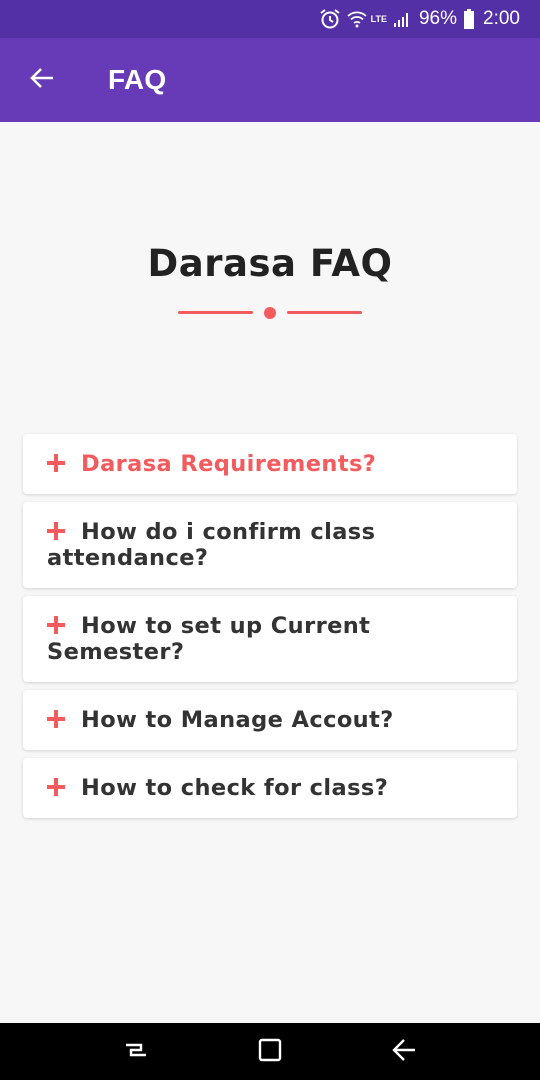 This screenshot has height=1080, width=540. I want to click on battery-percent: 96%, so click(438, 18).